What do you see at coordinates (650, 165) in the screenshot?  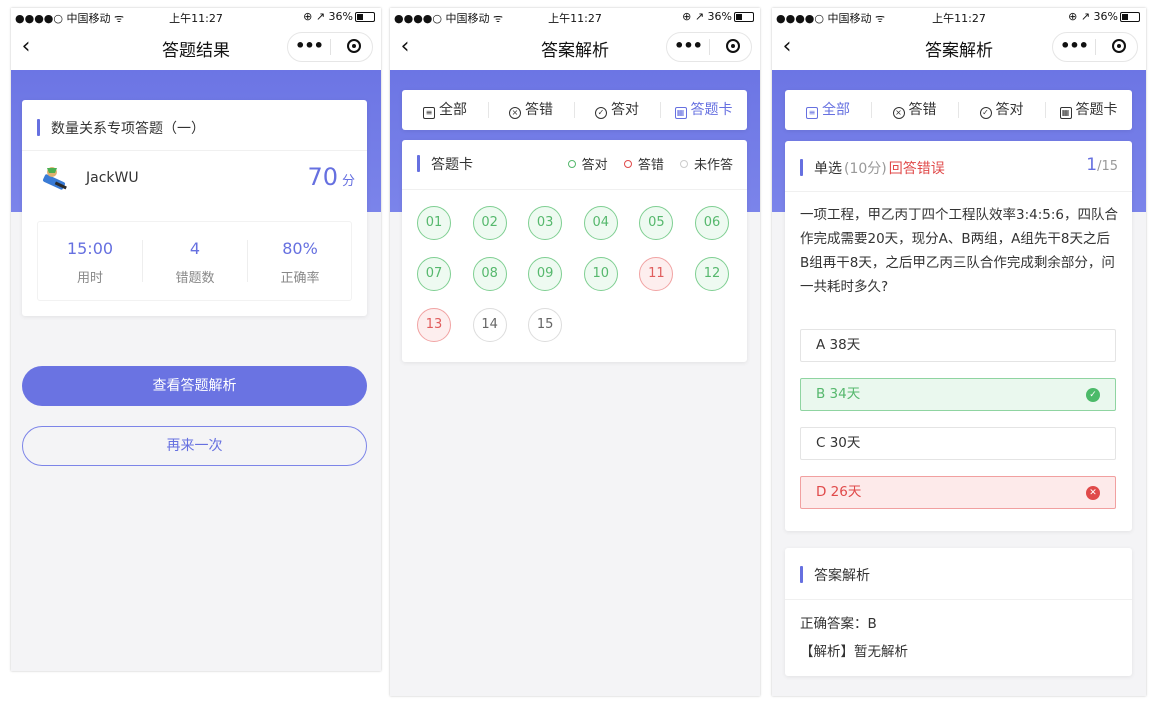 I see `legend-wrong: 答错` at bounding box center [650, 165].